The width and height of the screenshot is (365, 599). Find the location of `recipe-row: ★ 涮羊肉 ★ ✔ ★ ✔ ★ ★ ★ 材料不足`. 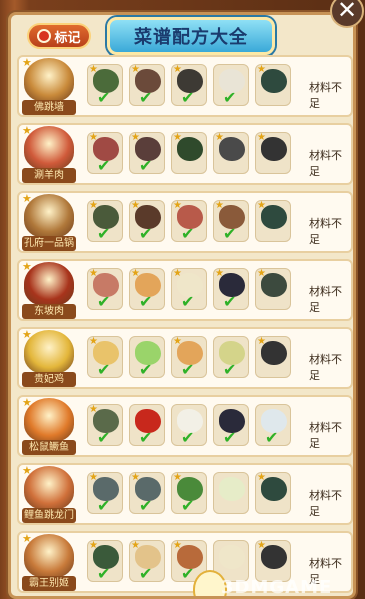

recipe-row: ★ 涮羊肉 ★ ✔ ★ ✔ ★ ★ ★ 材料不足 is located at coordinates (185, 154).